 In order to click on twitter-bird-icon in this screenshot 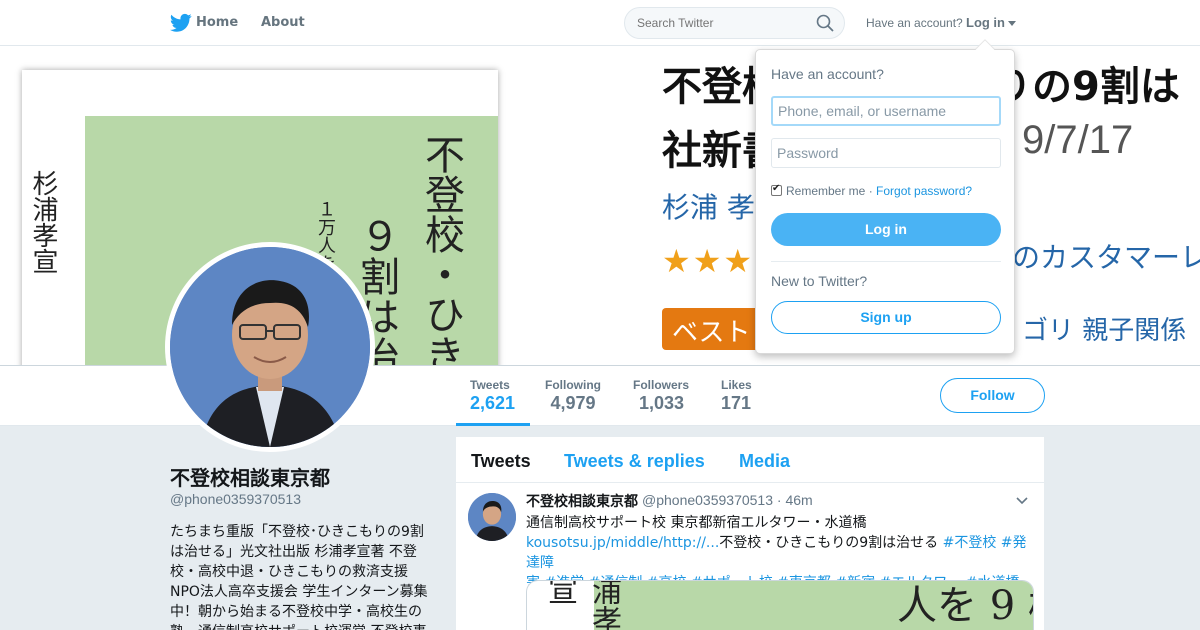, I will do `click(181, 23)`.